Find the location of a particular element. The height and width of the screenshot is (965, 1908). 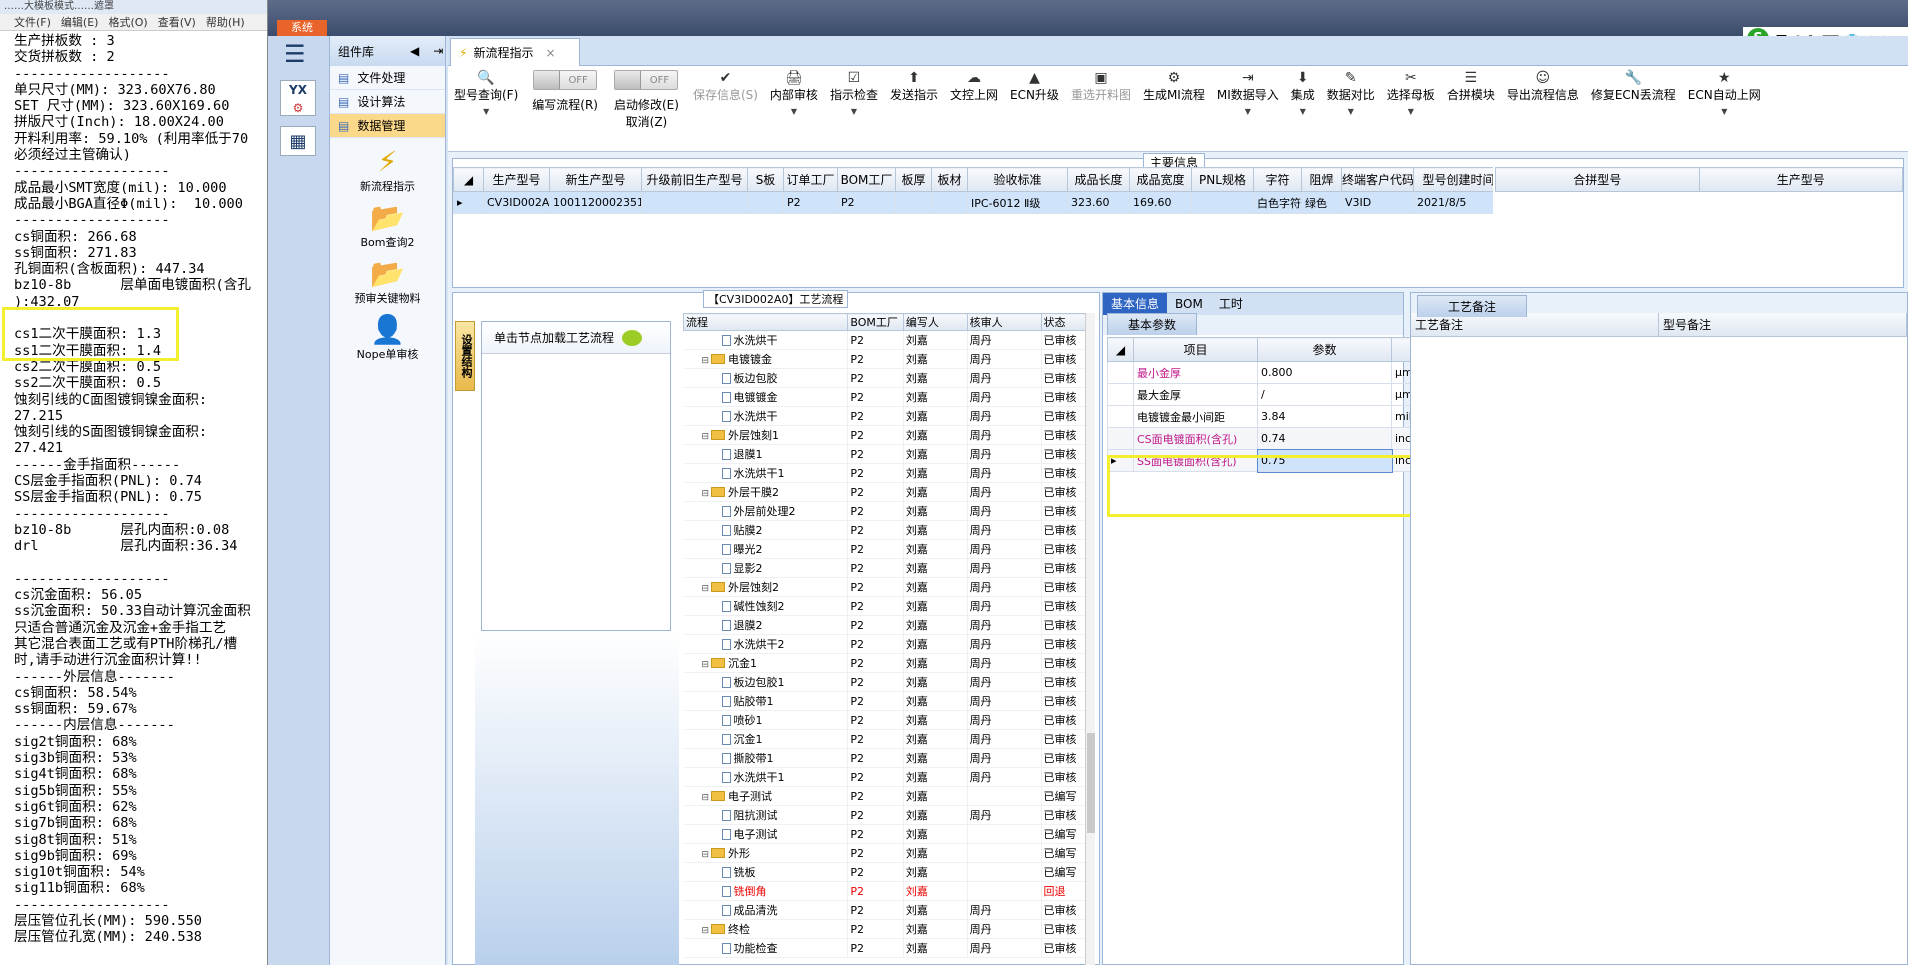

table-cell: 169.60 is located at coordinates (1160, 202).